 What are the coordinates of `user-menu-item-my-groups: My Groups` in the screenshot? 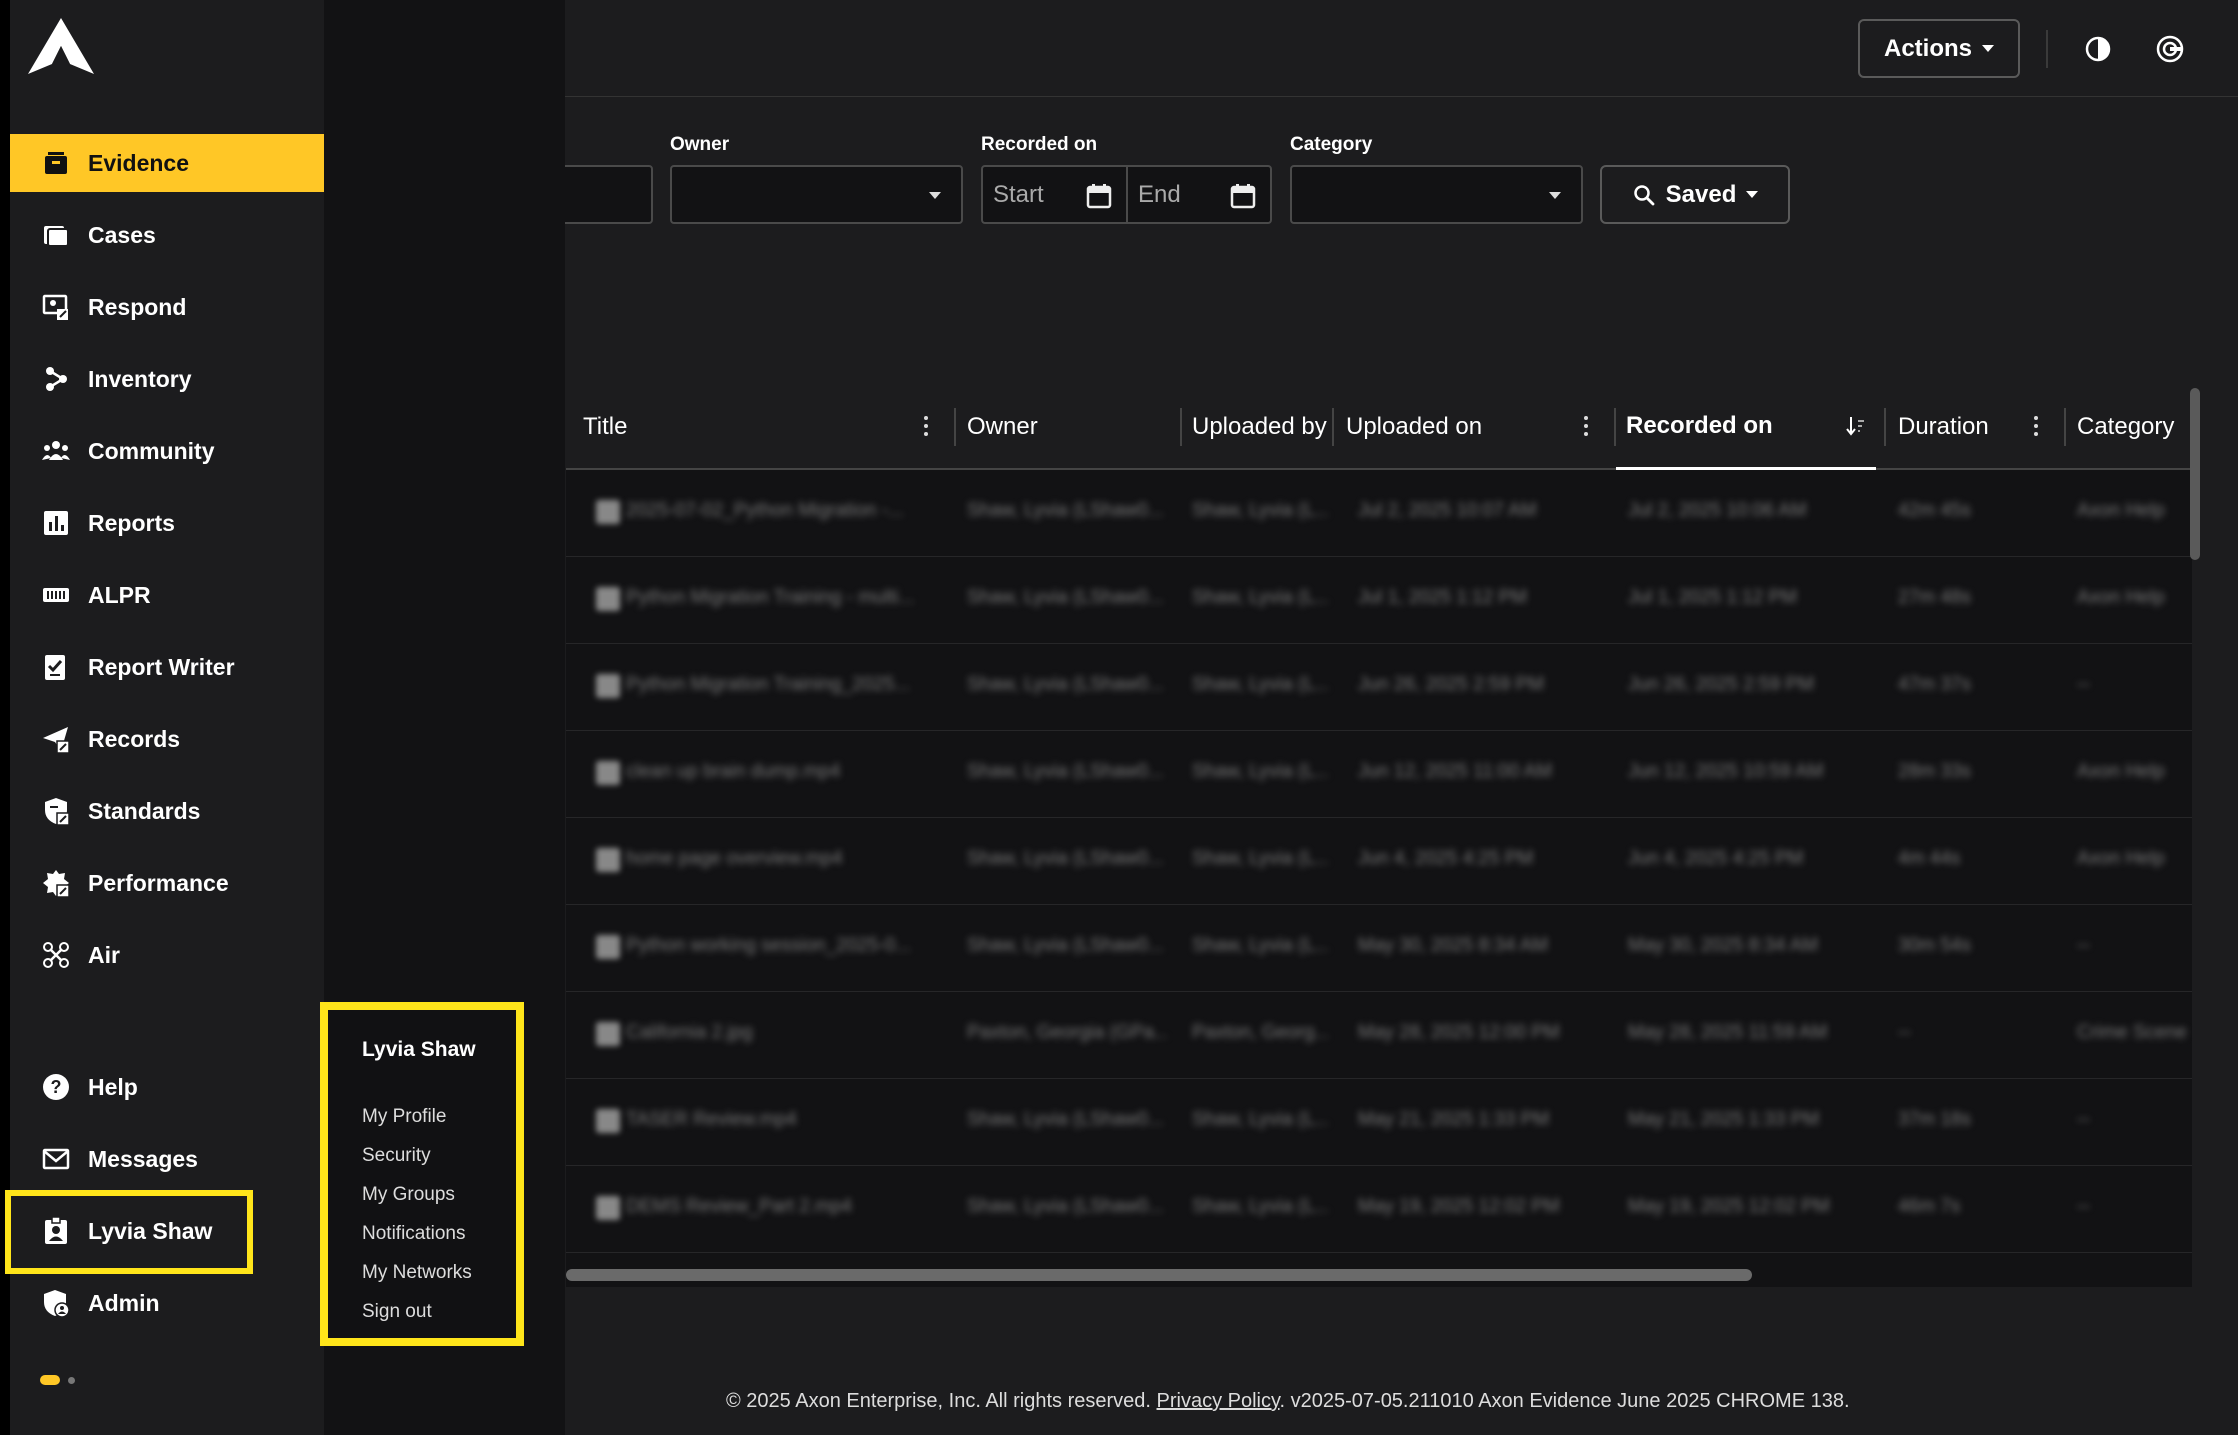 It's located at (408, 1195).